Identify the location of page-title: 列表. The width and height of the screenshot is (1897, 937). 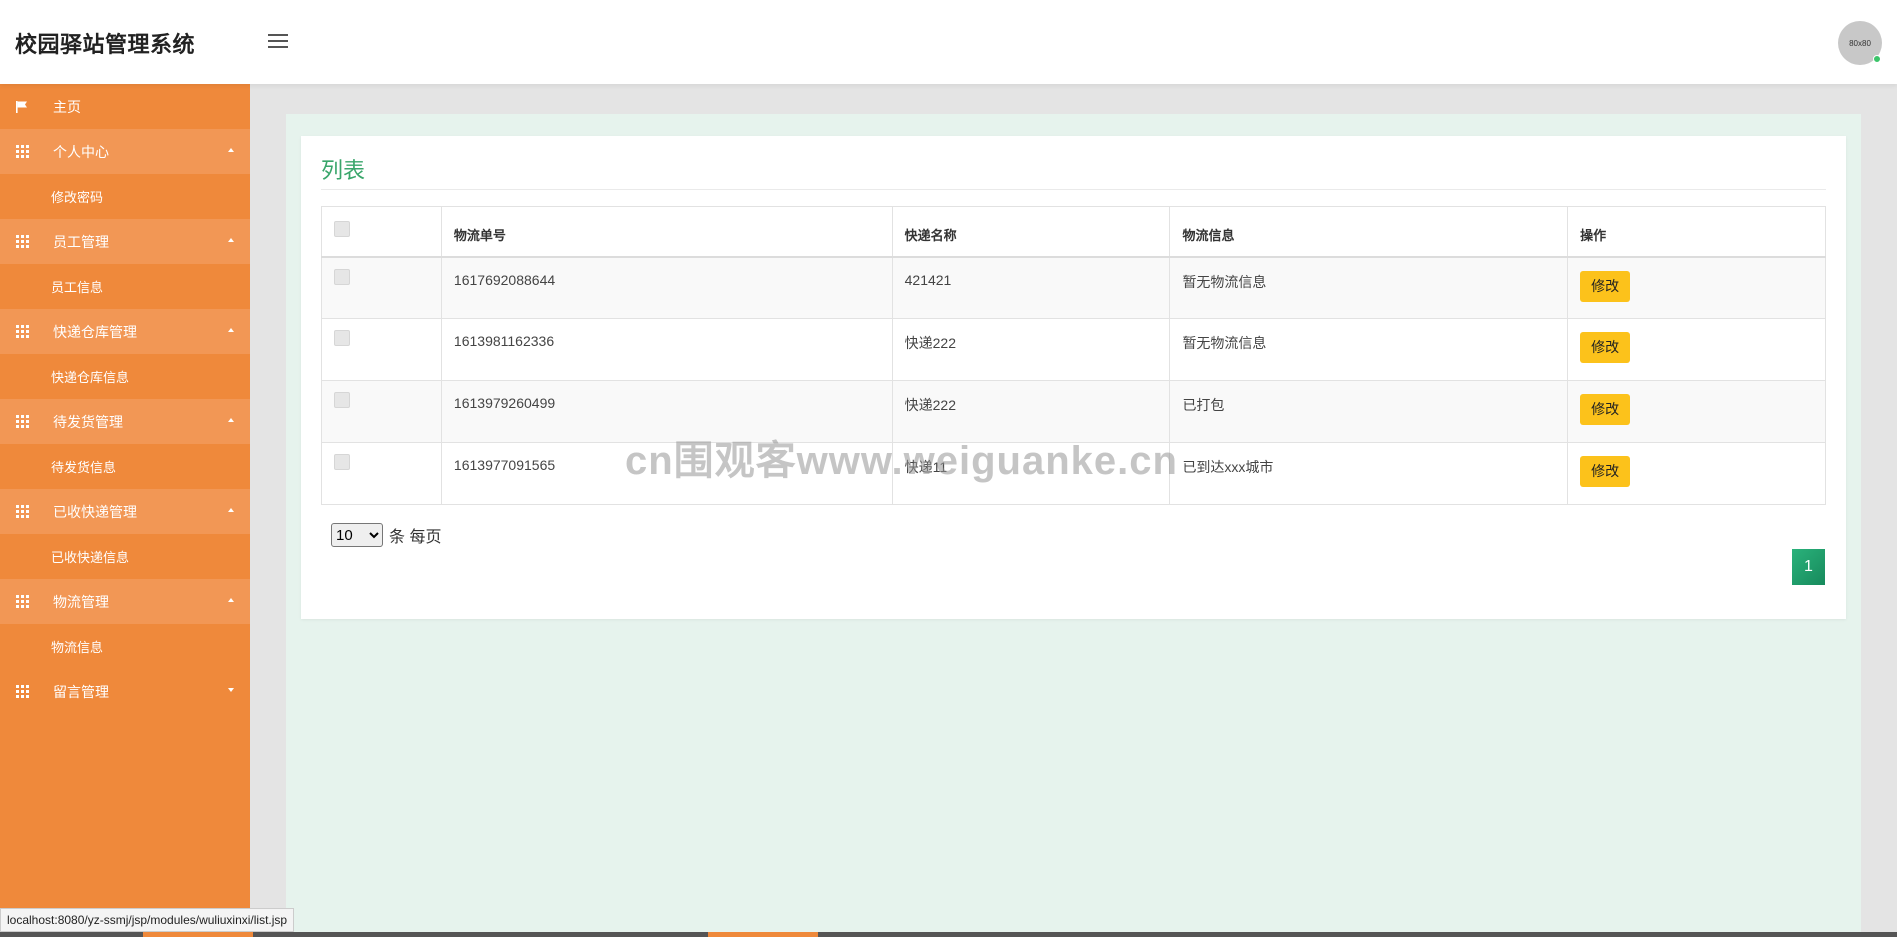
(343, 170).